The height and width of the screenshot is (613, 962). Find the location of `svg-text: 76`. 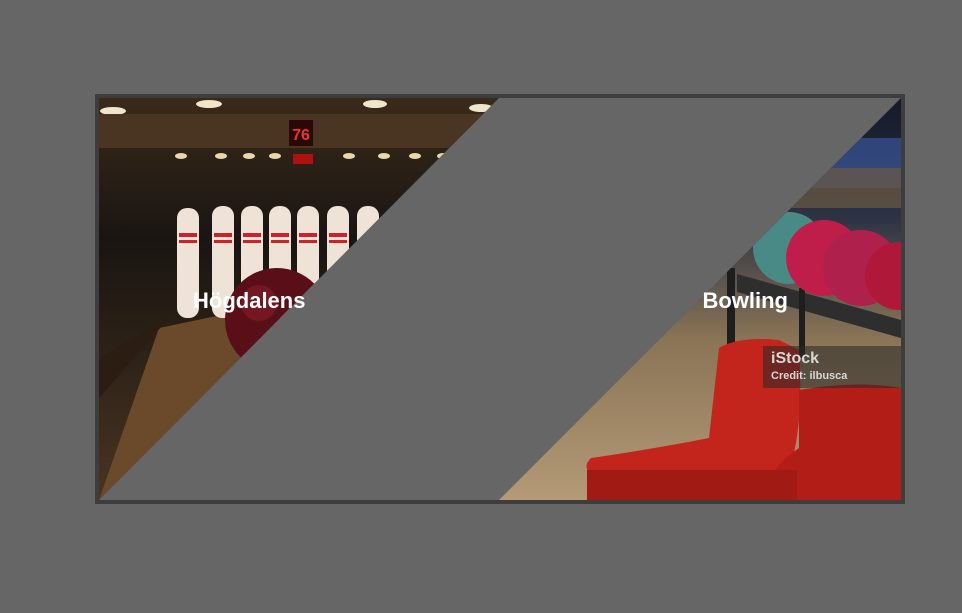

svg-text: 76 is located at coordinates (301, 135).